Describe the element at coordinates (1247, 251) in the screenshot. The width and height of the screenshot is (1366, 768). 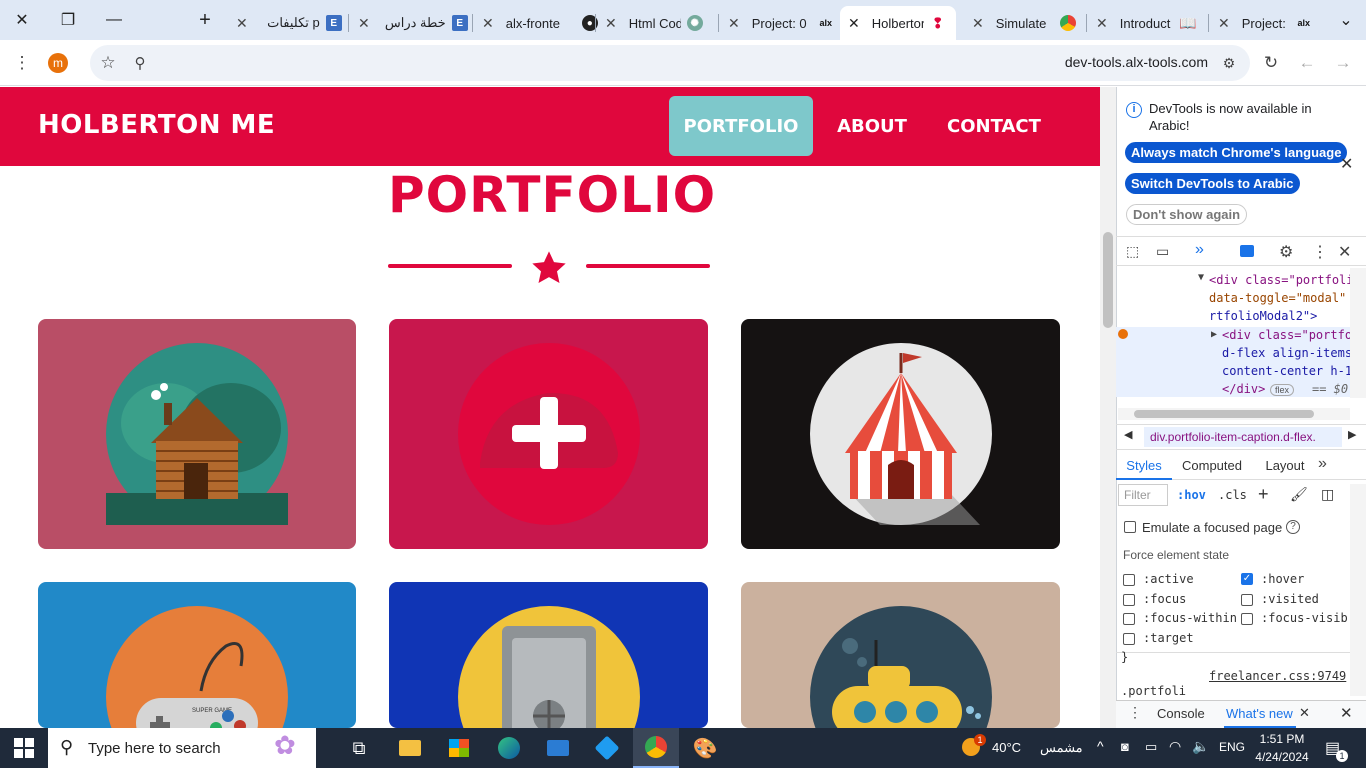
I see `issues-icon` at that location.